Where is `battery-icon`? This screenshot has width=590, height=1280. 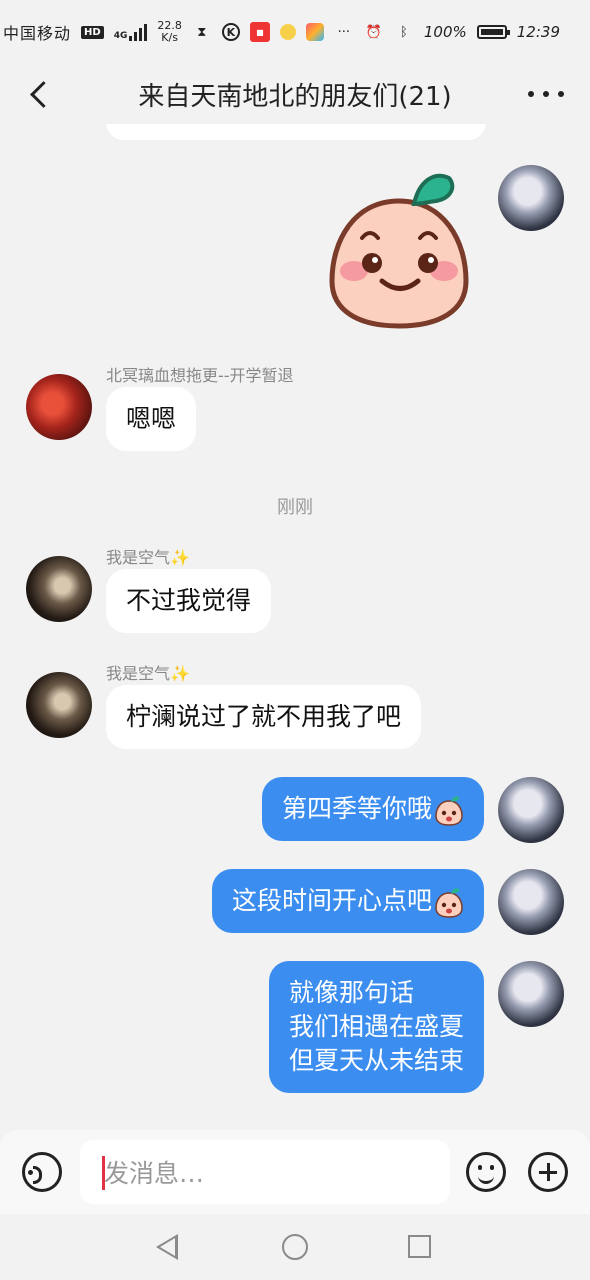
battery-icon is located at coordinates (493, 32).